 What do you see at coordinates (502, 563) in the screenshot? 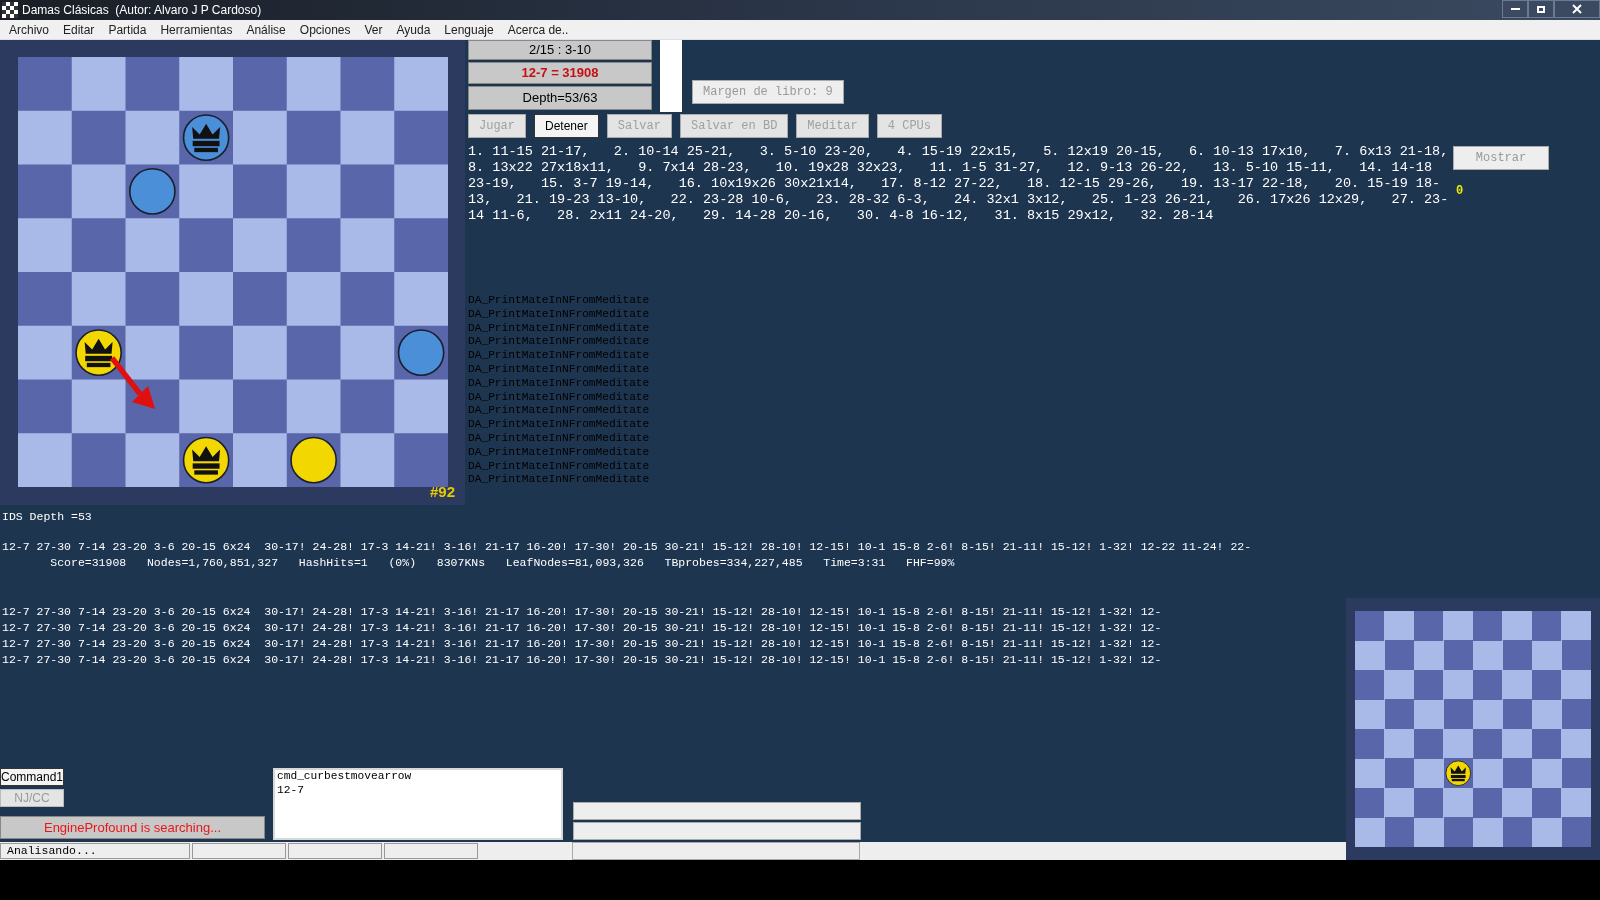
I see `search-stats: Score=31908 Nodes=1,760,851,327 HashHits=1 (0%) 8307KNs LeafNodes=81,093,326 TBprobes=334,227,485 Time=3:31 FHF=99%` at bounding box center [502, 563].